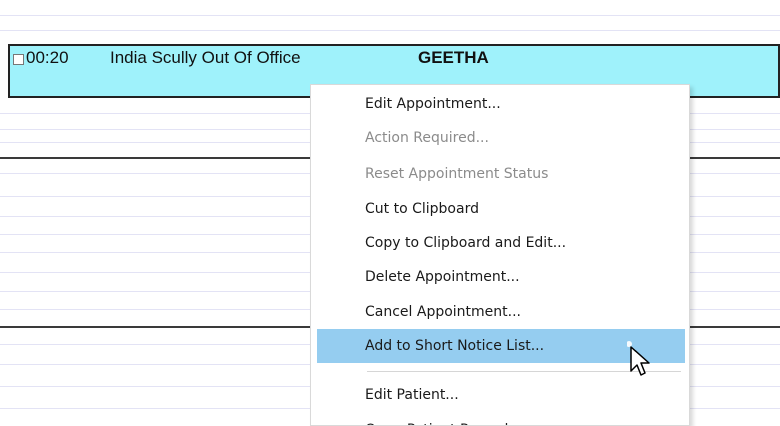  Describe the element at coordinates (501, 209) in the screenshot. I see `menu-item-cut-to-clipboard: Cut to Clipboard` at that location.